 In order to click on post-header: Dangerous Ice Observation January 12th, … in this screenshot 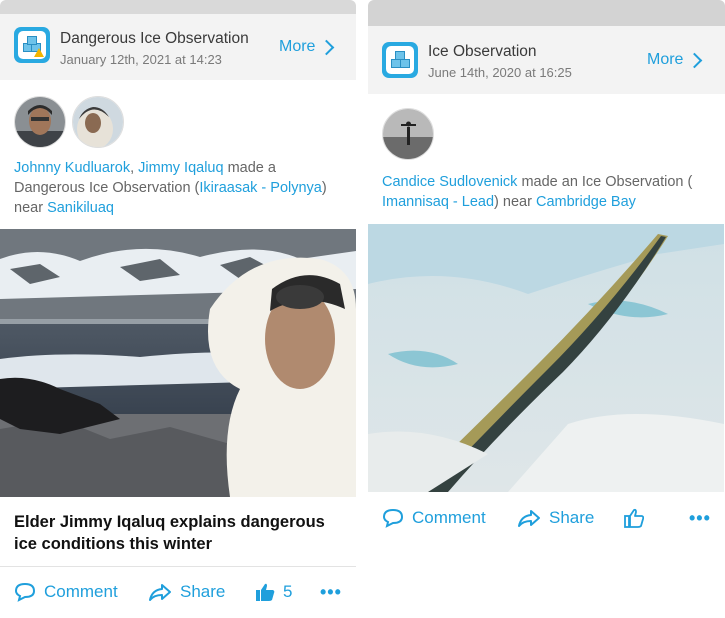, I will do `click(178, 47)`.